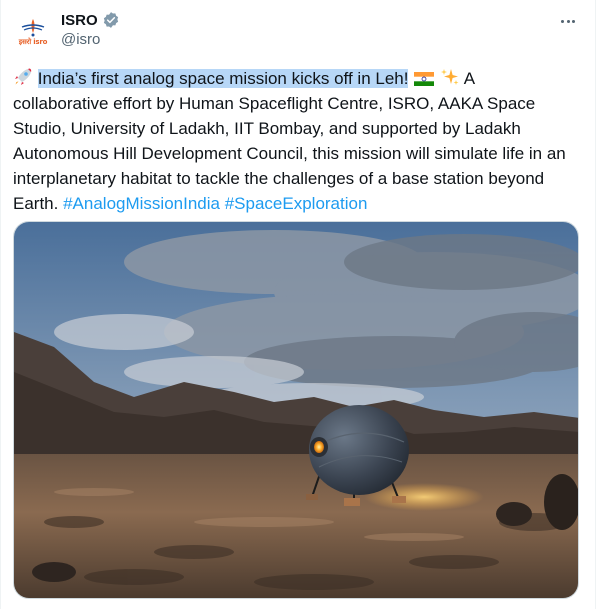 This screenshot has width=596, height=609. I want to click on avatar: इसरो isro, so click(33, 32).